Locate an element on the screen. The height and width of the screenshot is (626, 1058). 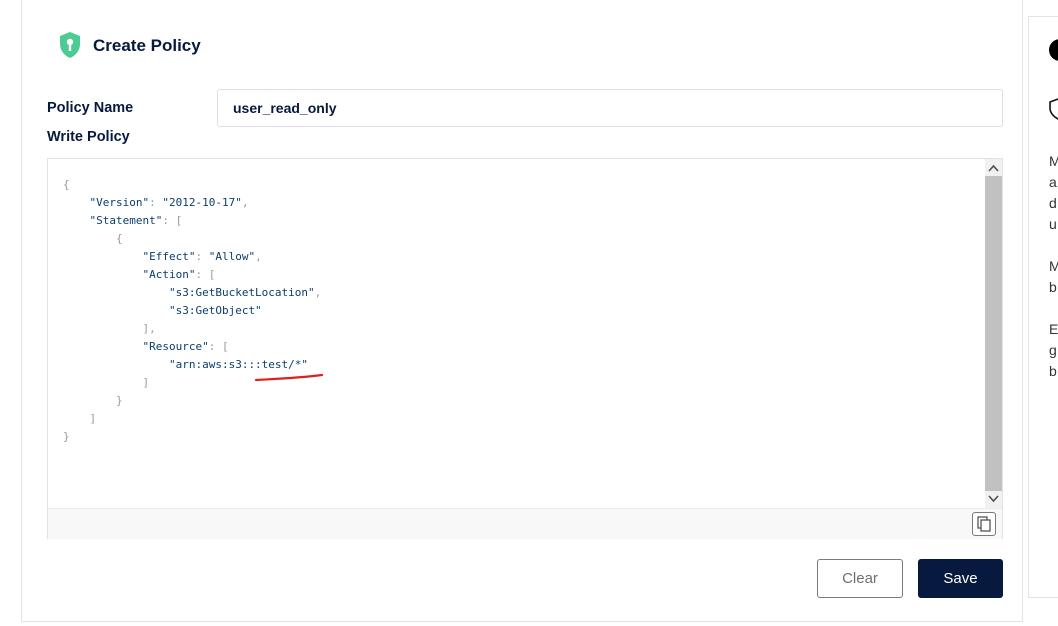
clear-button: Clear is located at coordinates (860, 578).